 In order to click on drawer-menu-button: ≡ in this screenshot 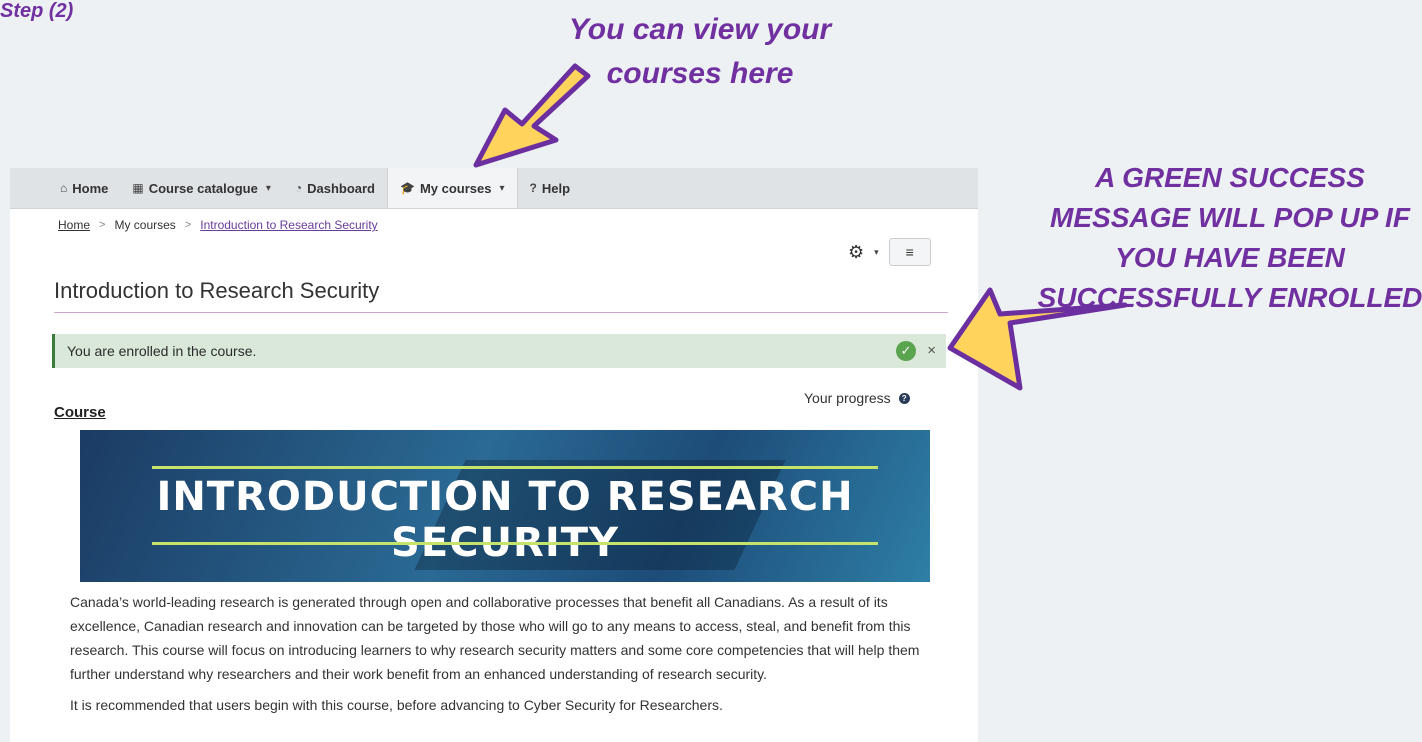, I will do `click(909, 252)`.